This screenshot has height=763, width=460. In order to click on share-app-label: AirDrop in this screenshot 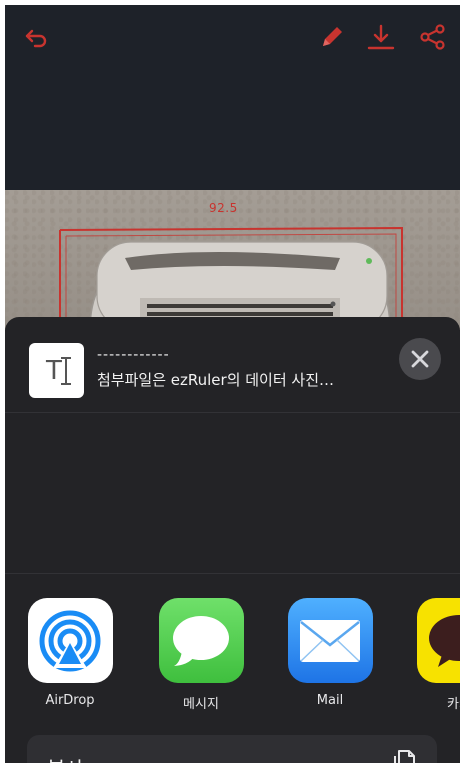, I will do `click(70, 700)`.